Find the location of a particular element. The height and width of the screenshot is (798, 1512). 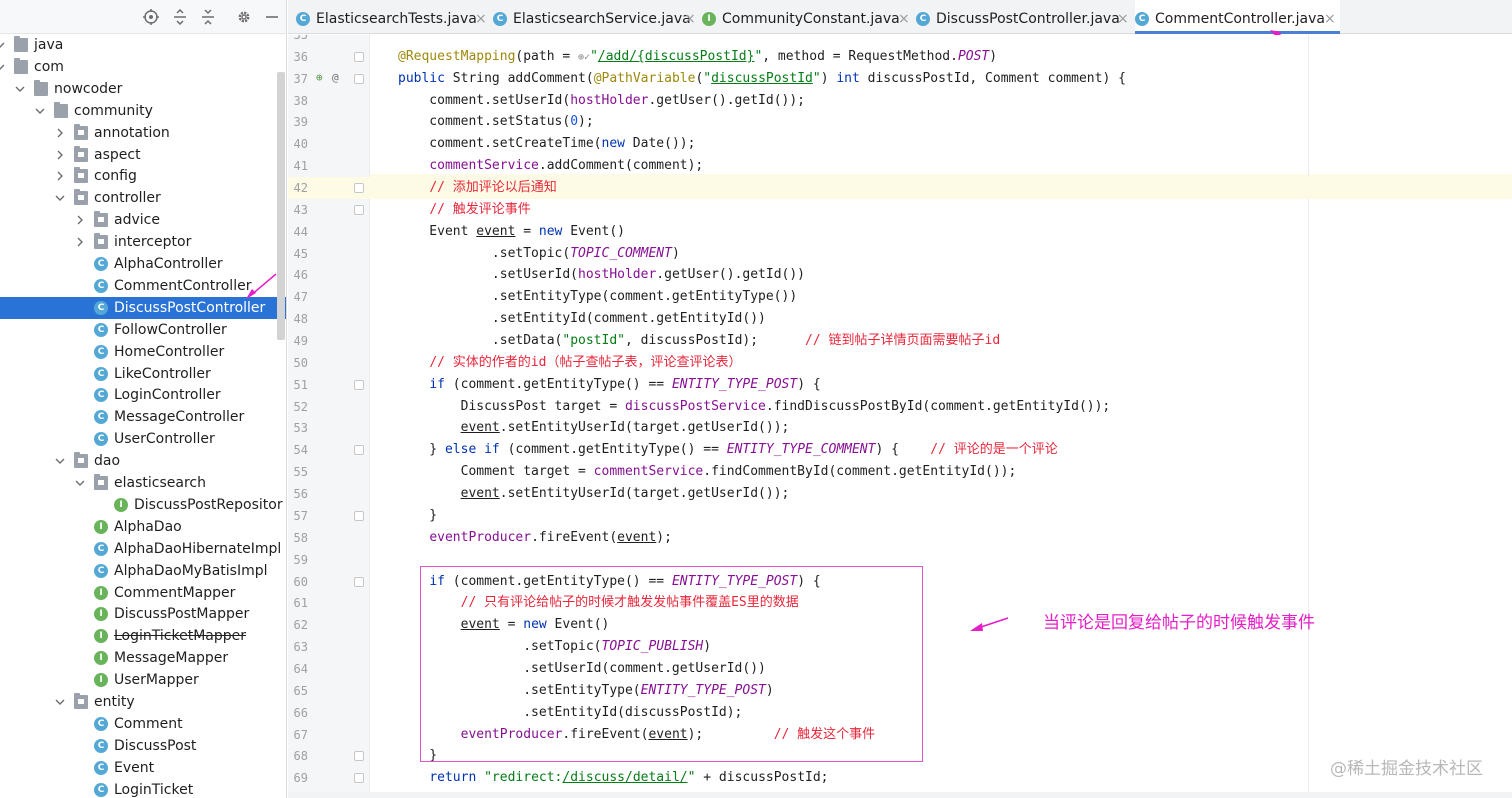

tree-item-commentmapper: I CommentMapper is located at coordinates (143, 593).